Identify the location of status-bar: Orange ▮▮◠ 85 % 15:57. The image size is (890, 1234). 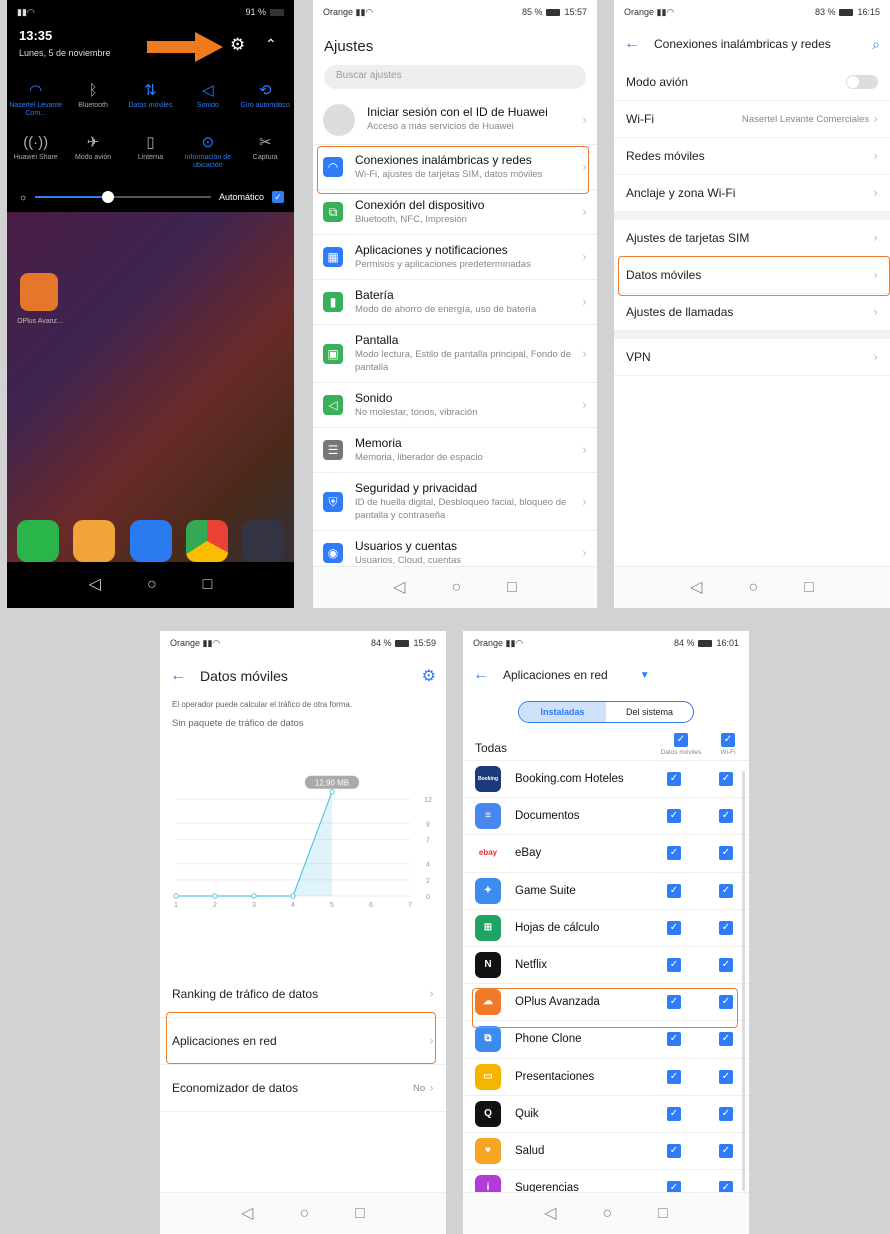
(455, 12).